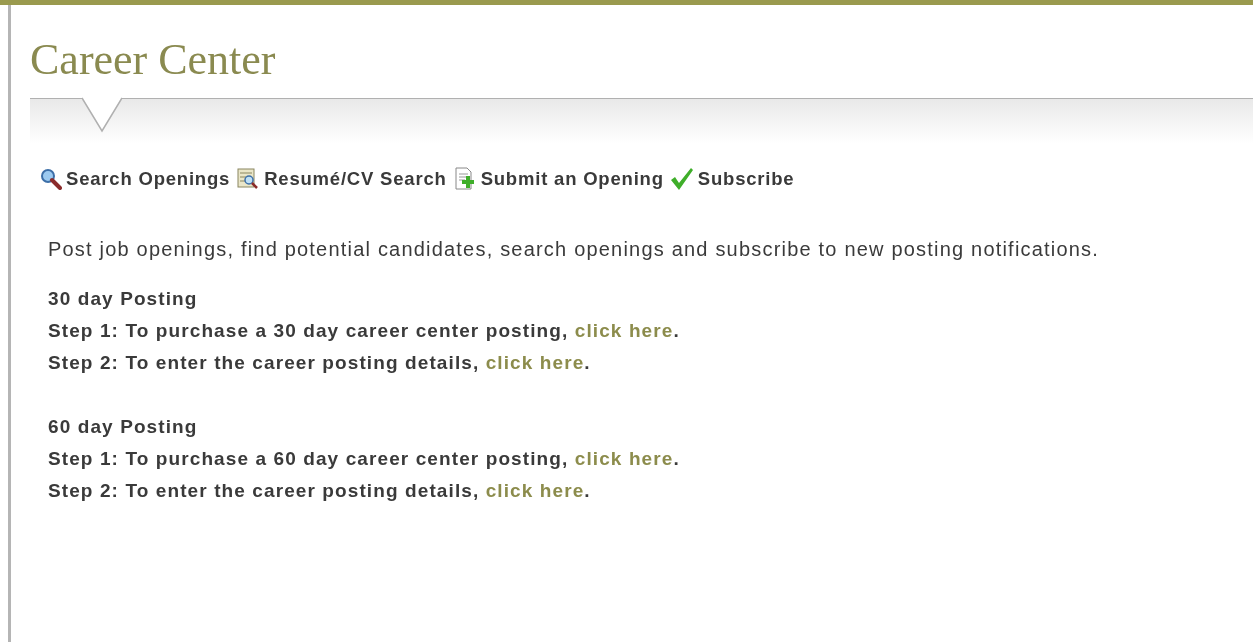 This screenshot has width=1253, height=642. Describe the element at coordinates (572, 179) in the screenshot. I see `toolbar-label: Submit an Opening` at that location.